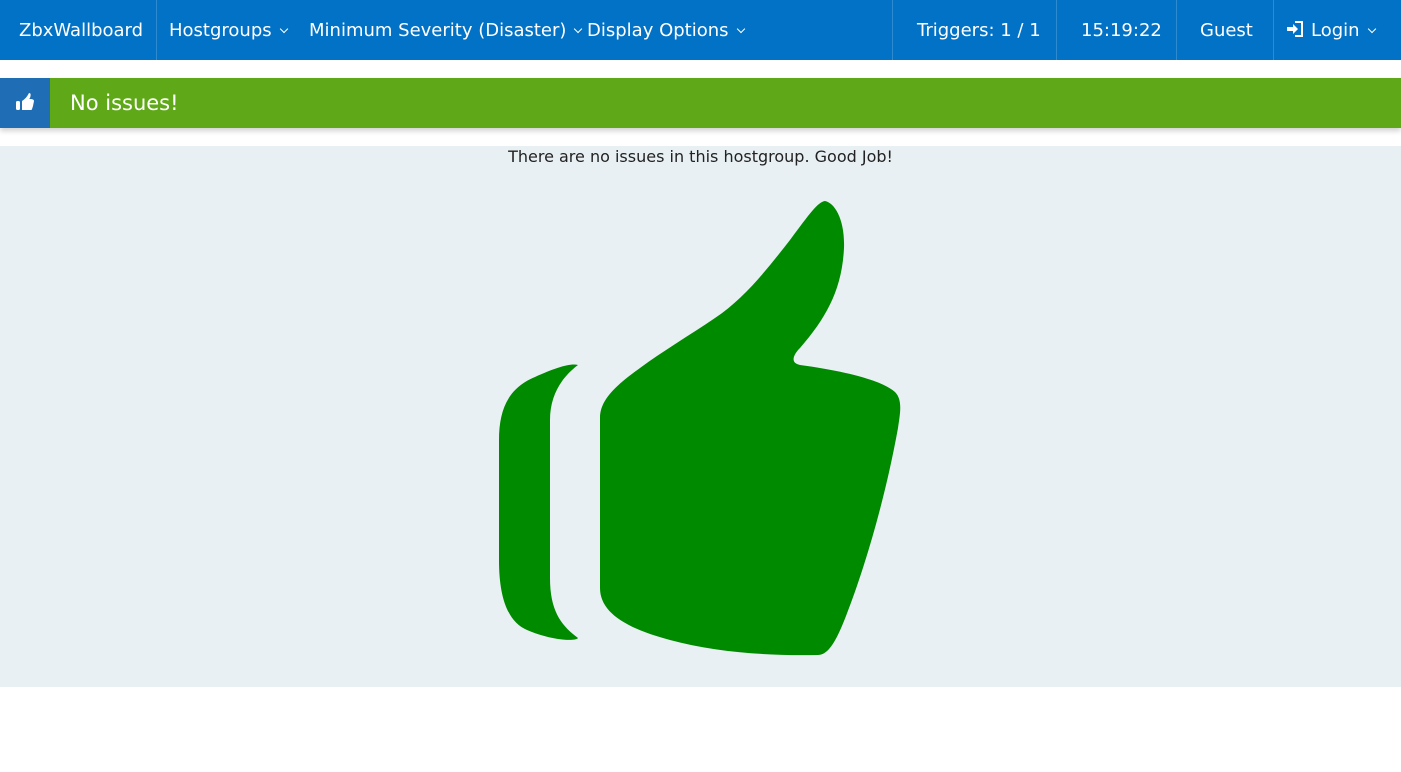 This screenshot has width=1401, height=772. What do you see at coordinates (124, 103) in the screenshot?
I see `alert-text: No issues!` at bounding box center [124, 103].